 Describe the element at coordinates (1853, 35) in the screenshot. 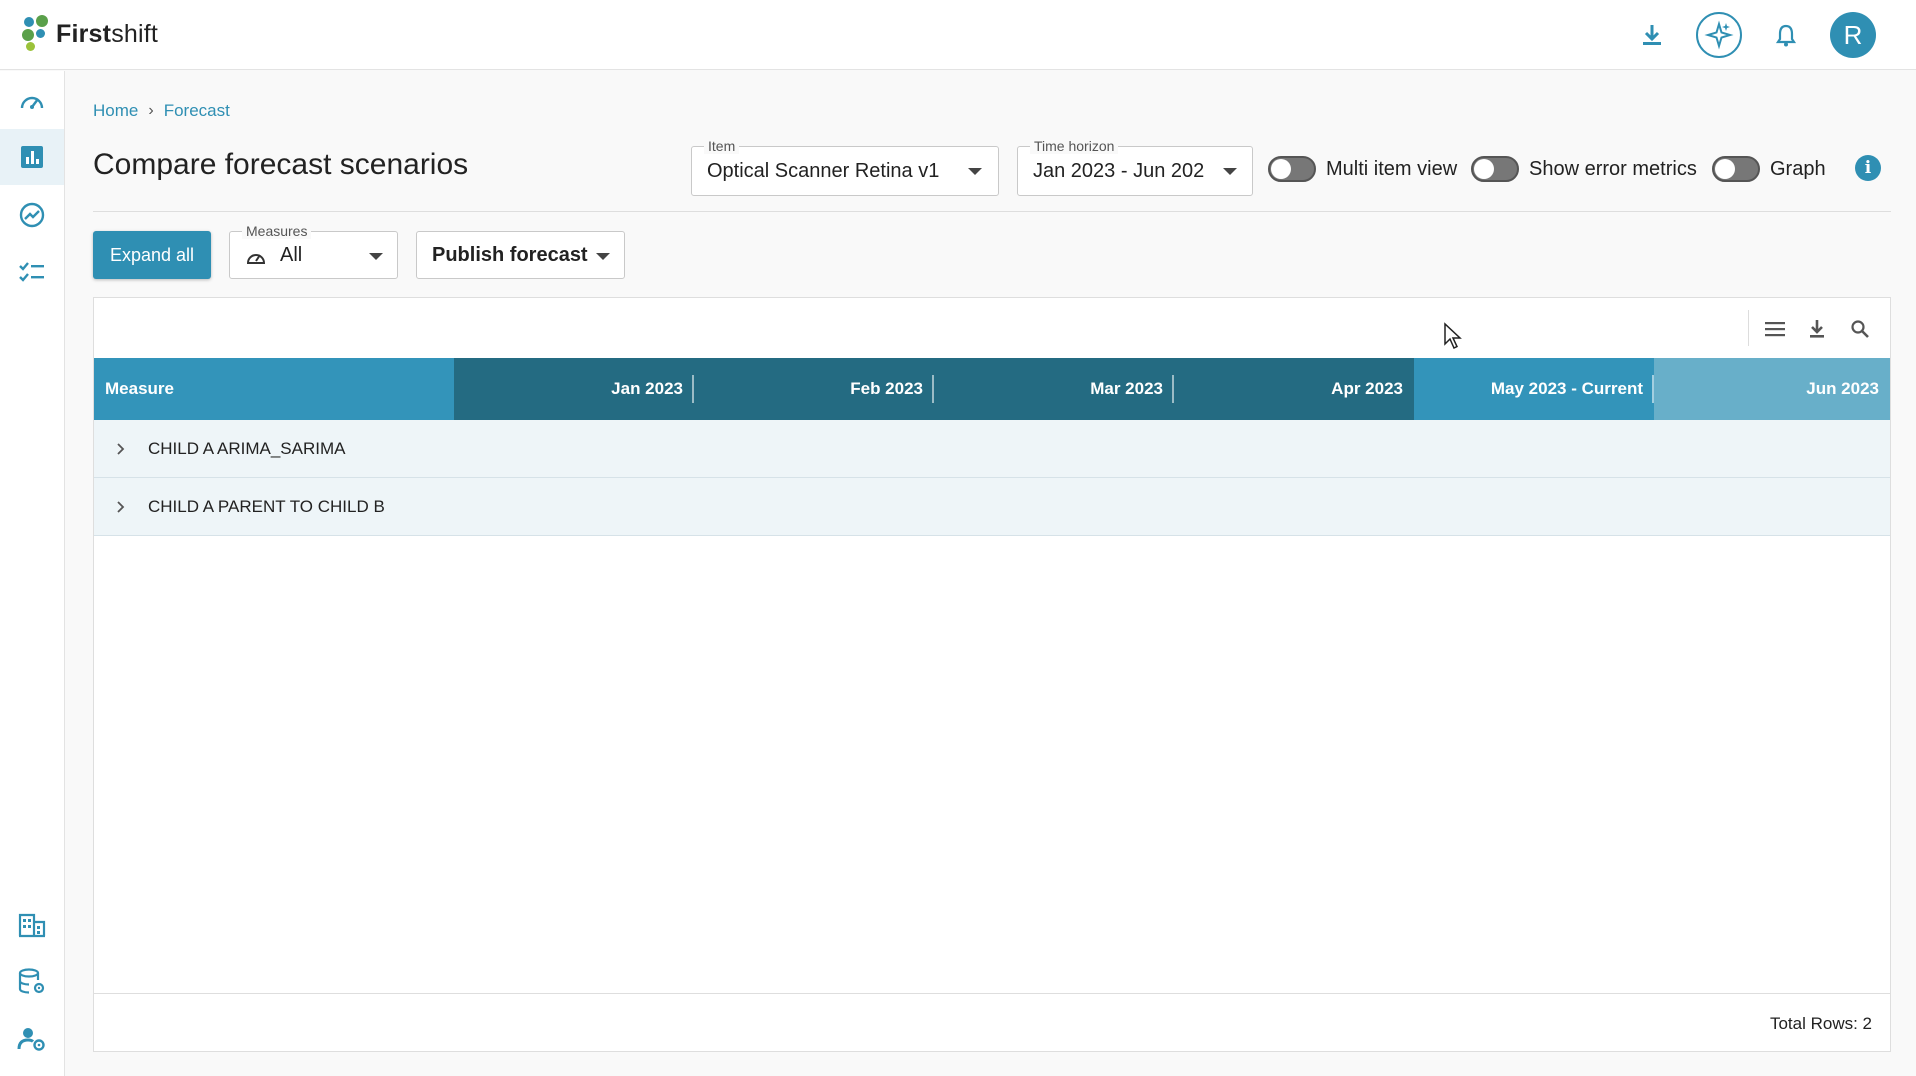

I see `user-avatar: R` at that location.